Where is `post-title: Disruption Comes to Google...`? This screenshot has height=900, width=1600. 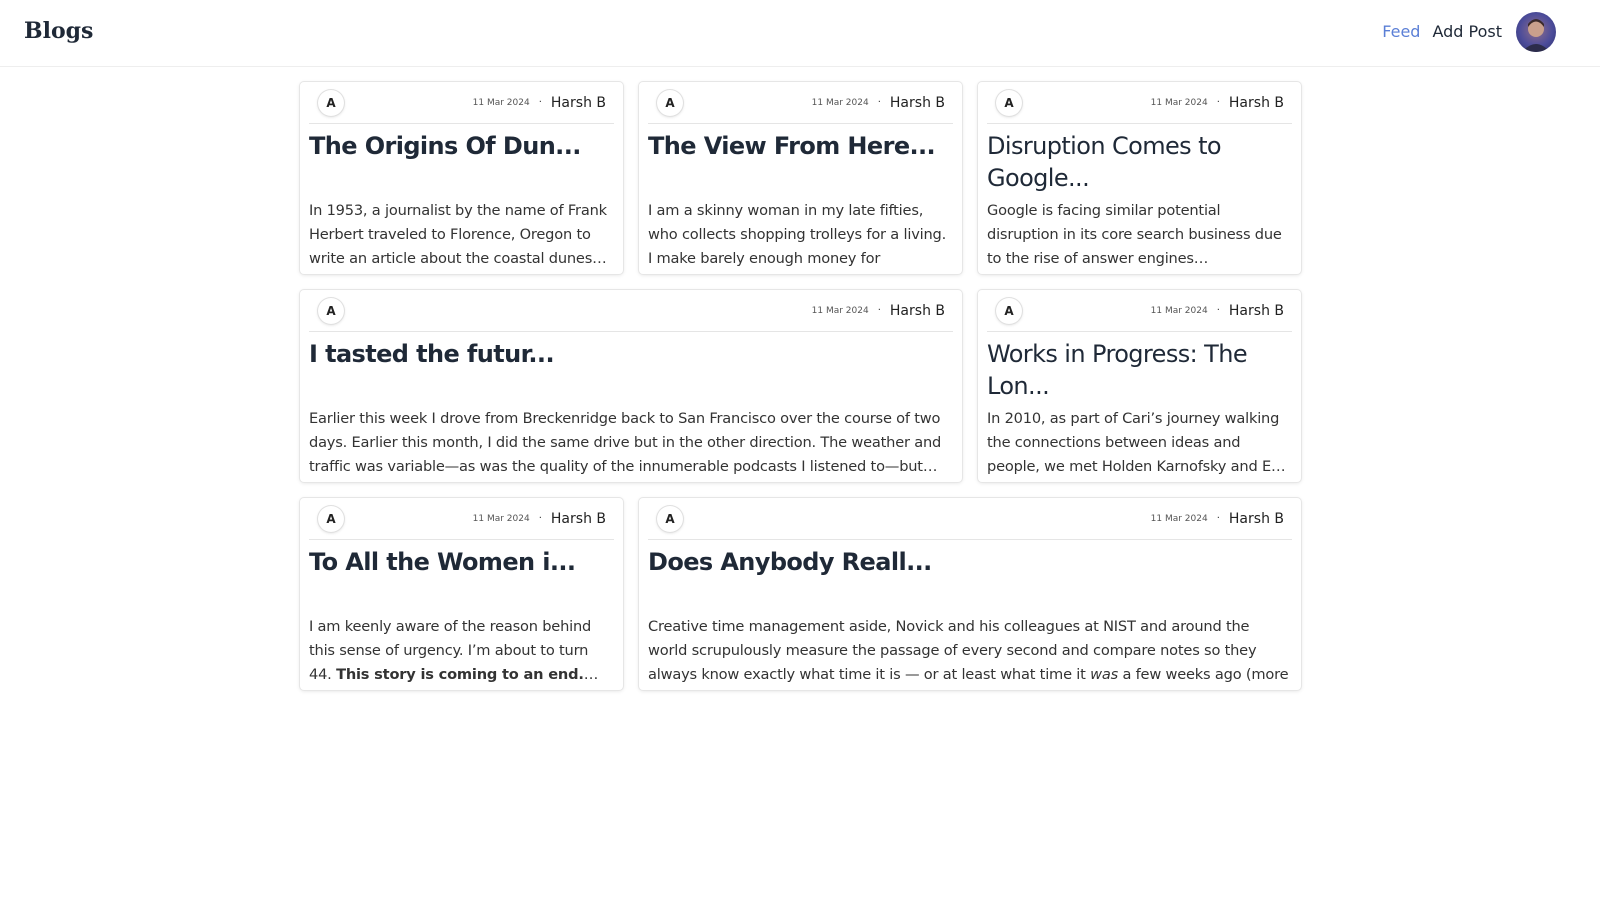 post-title: Disruption Comes to Google... is located at coordinates (1139, 162).